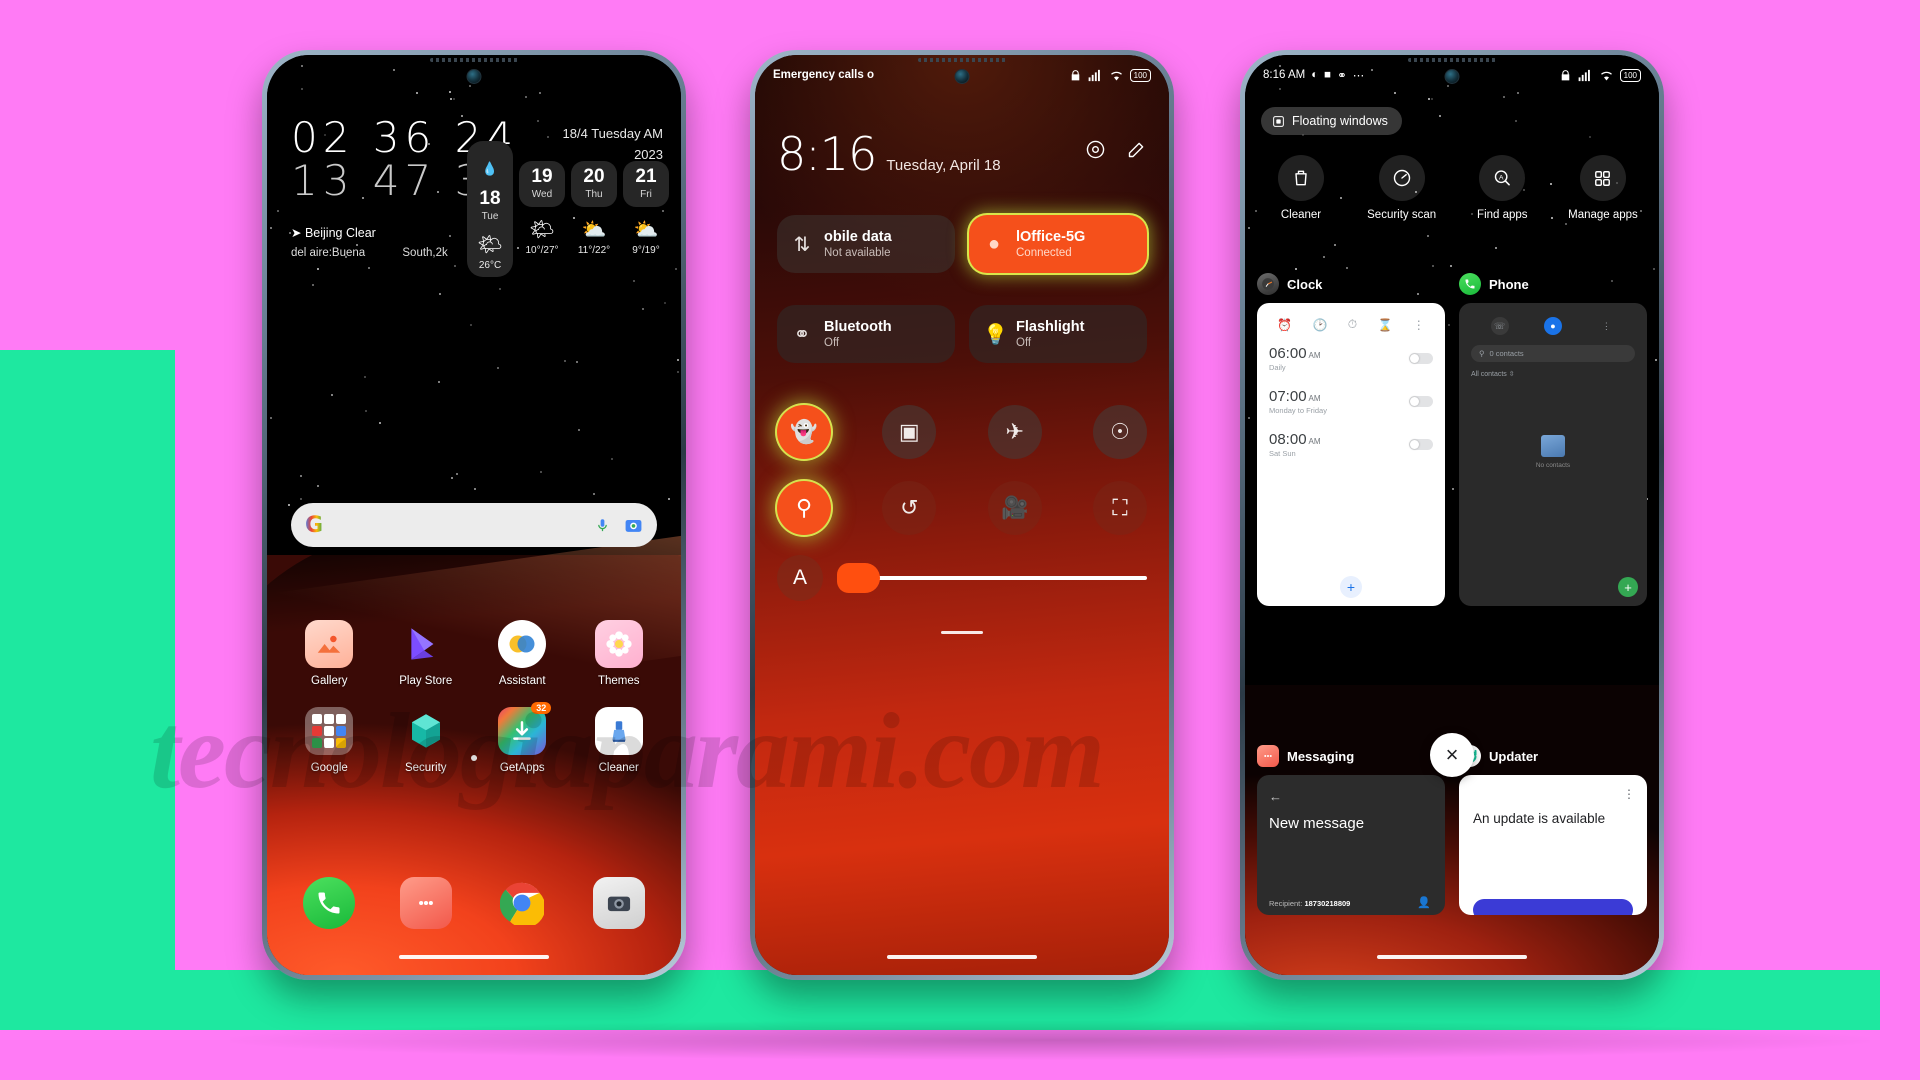 The image size is (1920, 1080). What do you see at coordinates (340, 233) in the screenshot?
I see `weather-location-text: Beijing Clear` at bounding box center [340, 233].